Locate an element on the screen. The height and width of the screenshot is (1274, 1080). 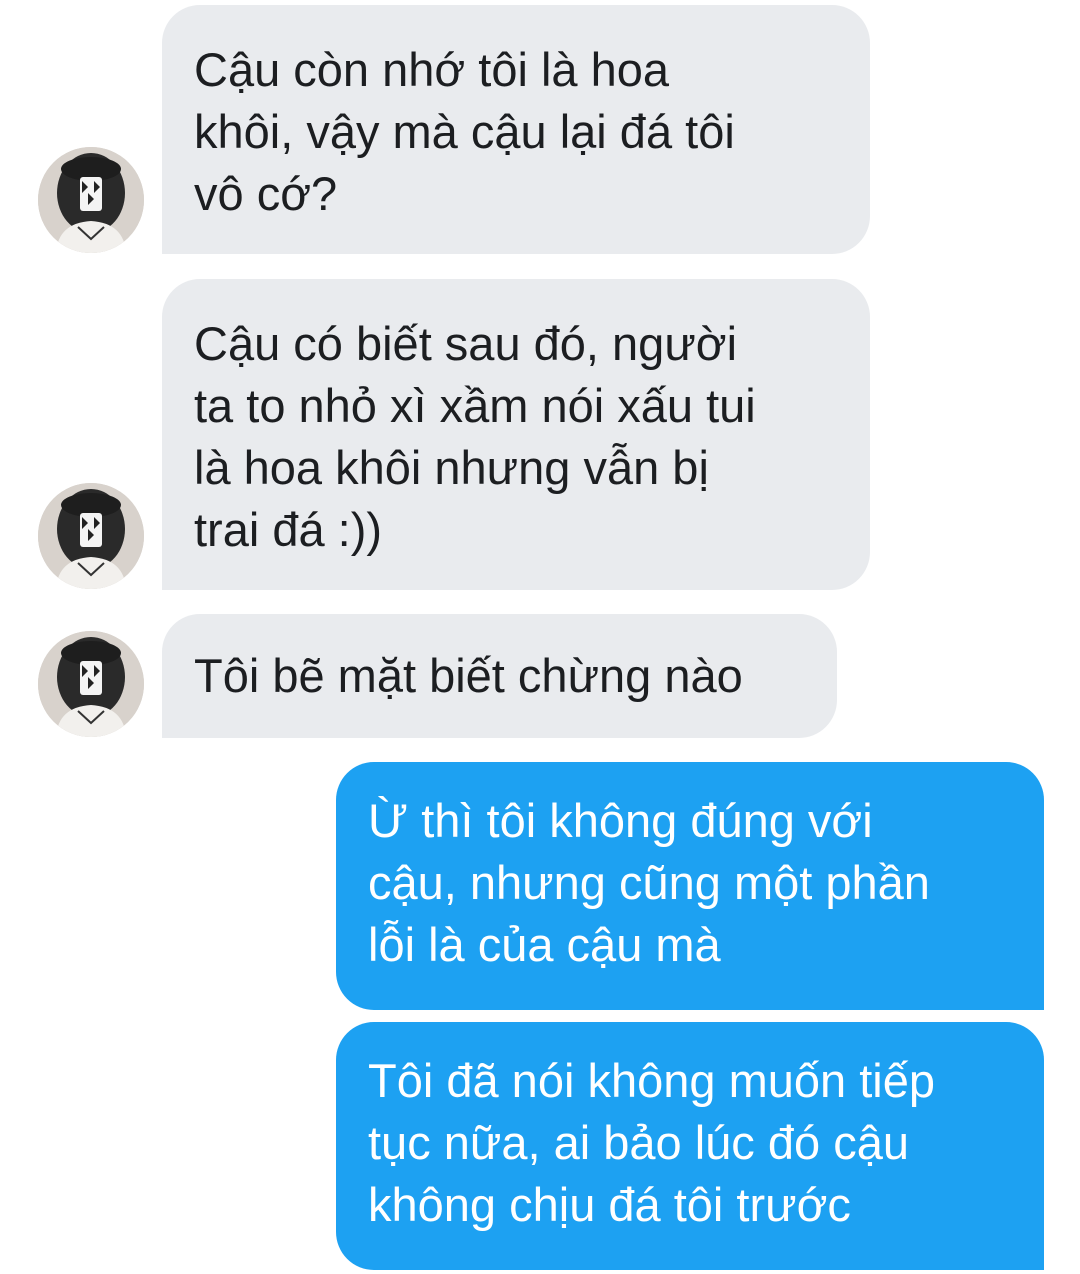
incoming-message-bubble: Tôi bẽ mặt biết chừng nào is located at coordinates (499, 676).